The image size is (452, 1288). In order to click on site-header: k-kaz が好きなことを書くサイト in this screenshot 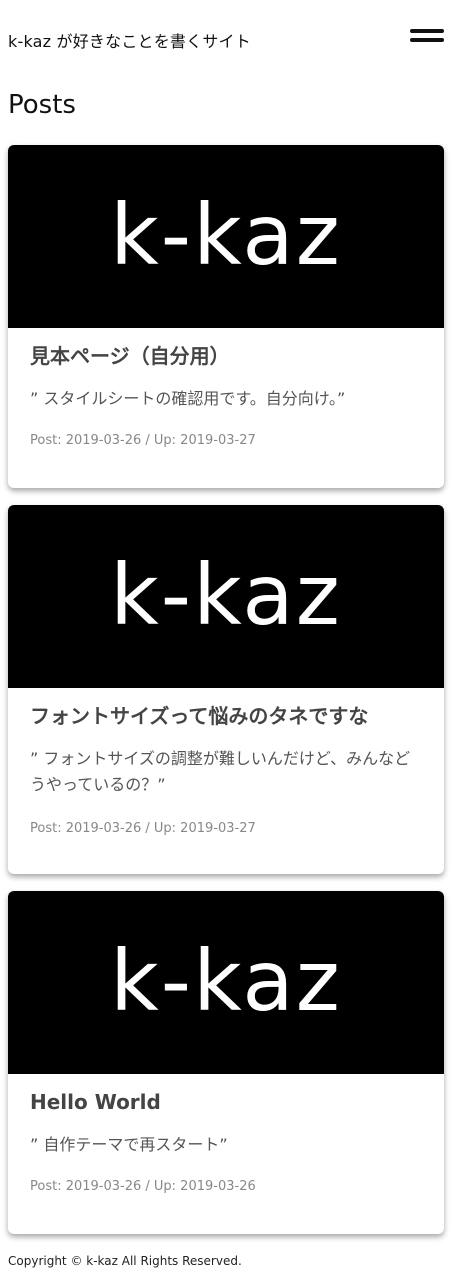, I will do `click(226, 40)`.